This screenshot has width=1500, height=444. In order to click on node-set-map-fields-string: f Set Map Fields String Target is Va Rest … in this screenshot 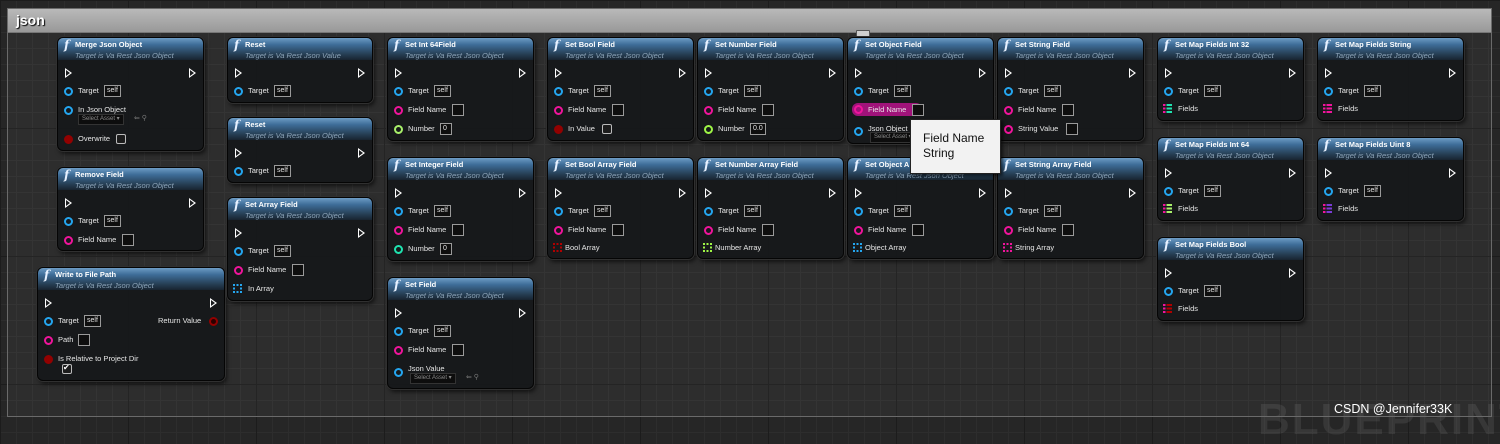, I will do `click(1390, 79)`.